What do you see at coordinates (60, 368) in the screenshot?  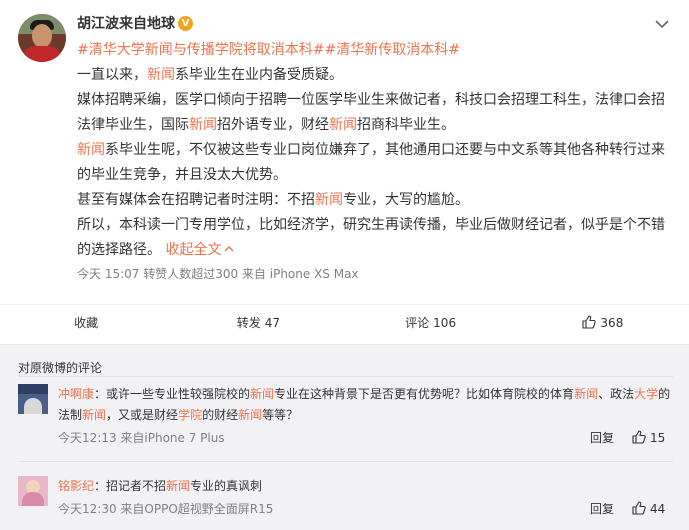 I see `comments-title: 对原微博的评论` at bounding box center [60, 368].